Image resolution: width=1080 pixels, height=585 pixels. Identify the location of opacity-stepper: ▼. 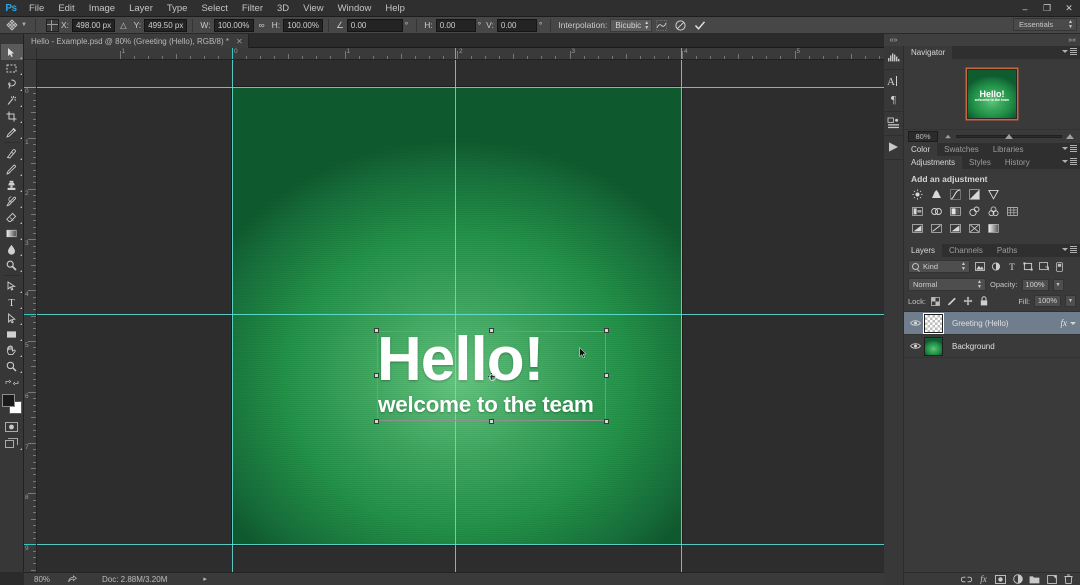
(1058, 284).